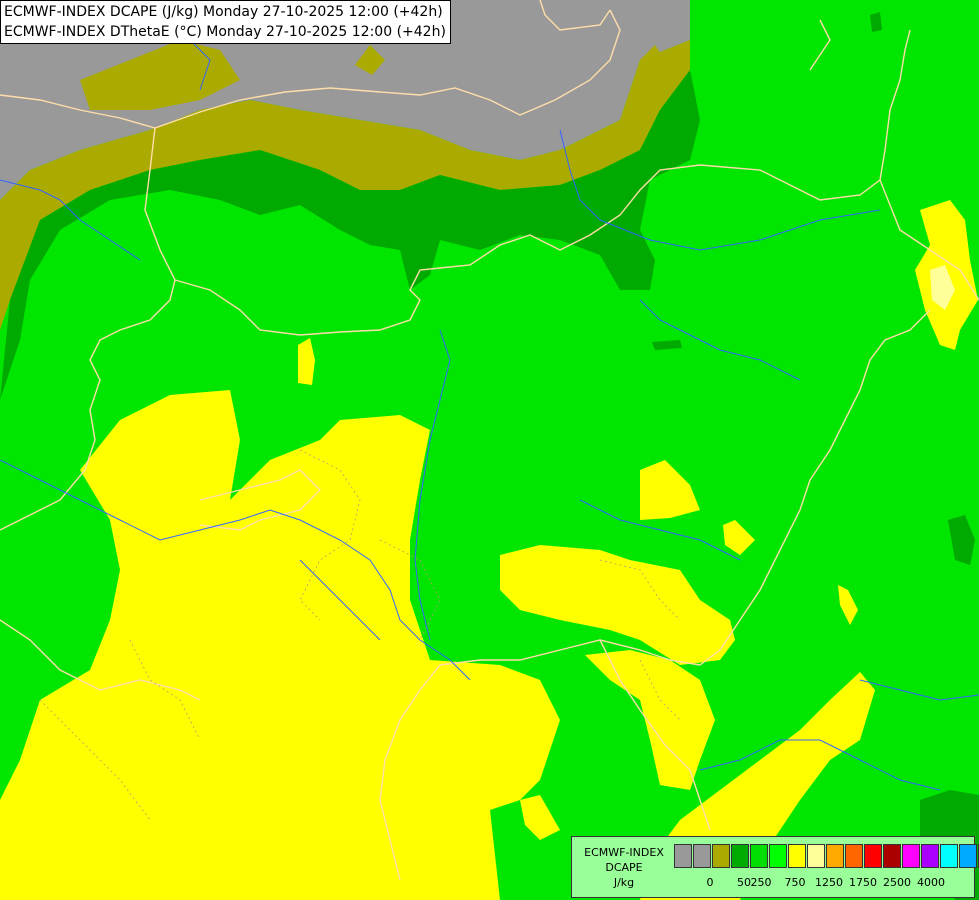 The height and width of the screenshot is (900, 979). I want to click on legend-tick-labels: 0 50 250 750 1250 1750 2500 4000, so click(822, 883).